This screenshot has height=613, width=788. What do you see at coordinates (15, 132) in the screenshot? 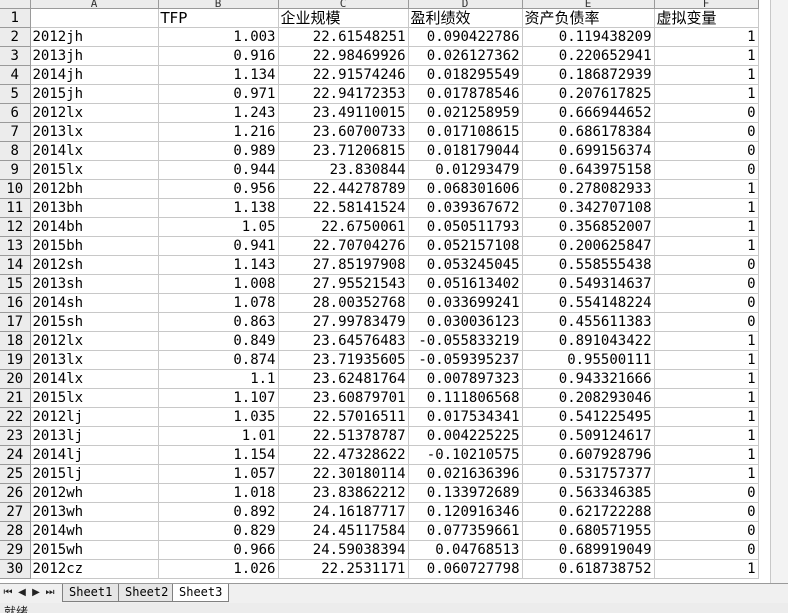
I see `row-header: 7` at bounding box center [15, 132].